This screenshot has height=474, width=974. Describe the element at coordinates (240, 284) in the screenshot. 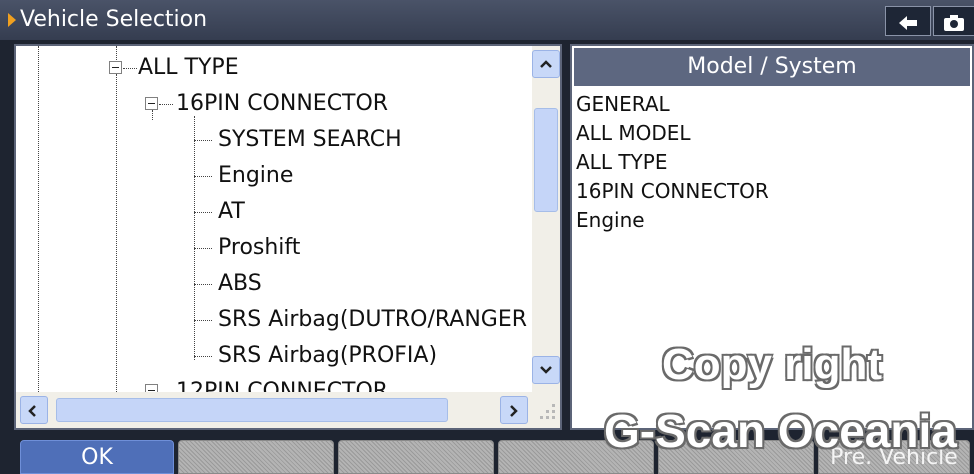

I see `tree-leaf-abs: ABS` at that location.